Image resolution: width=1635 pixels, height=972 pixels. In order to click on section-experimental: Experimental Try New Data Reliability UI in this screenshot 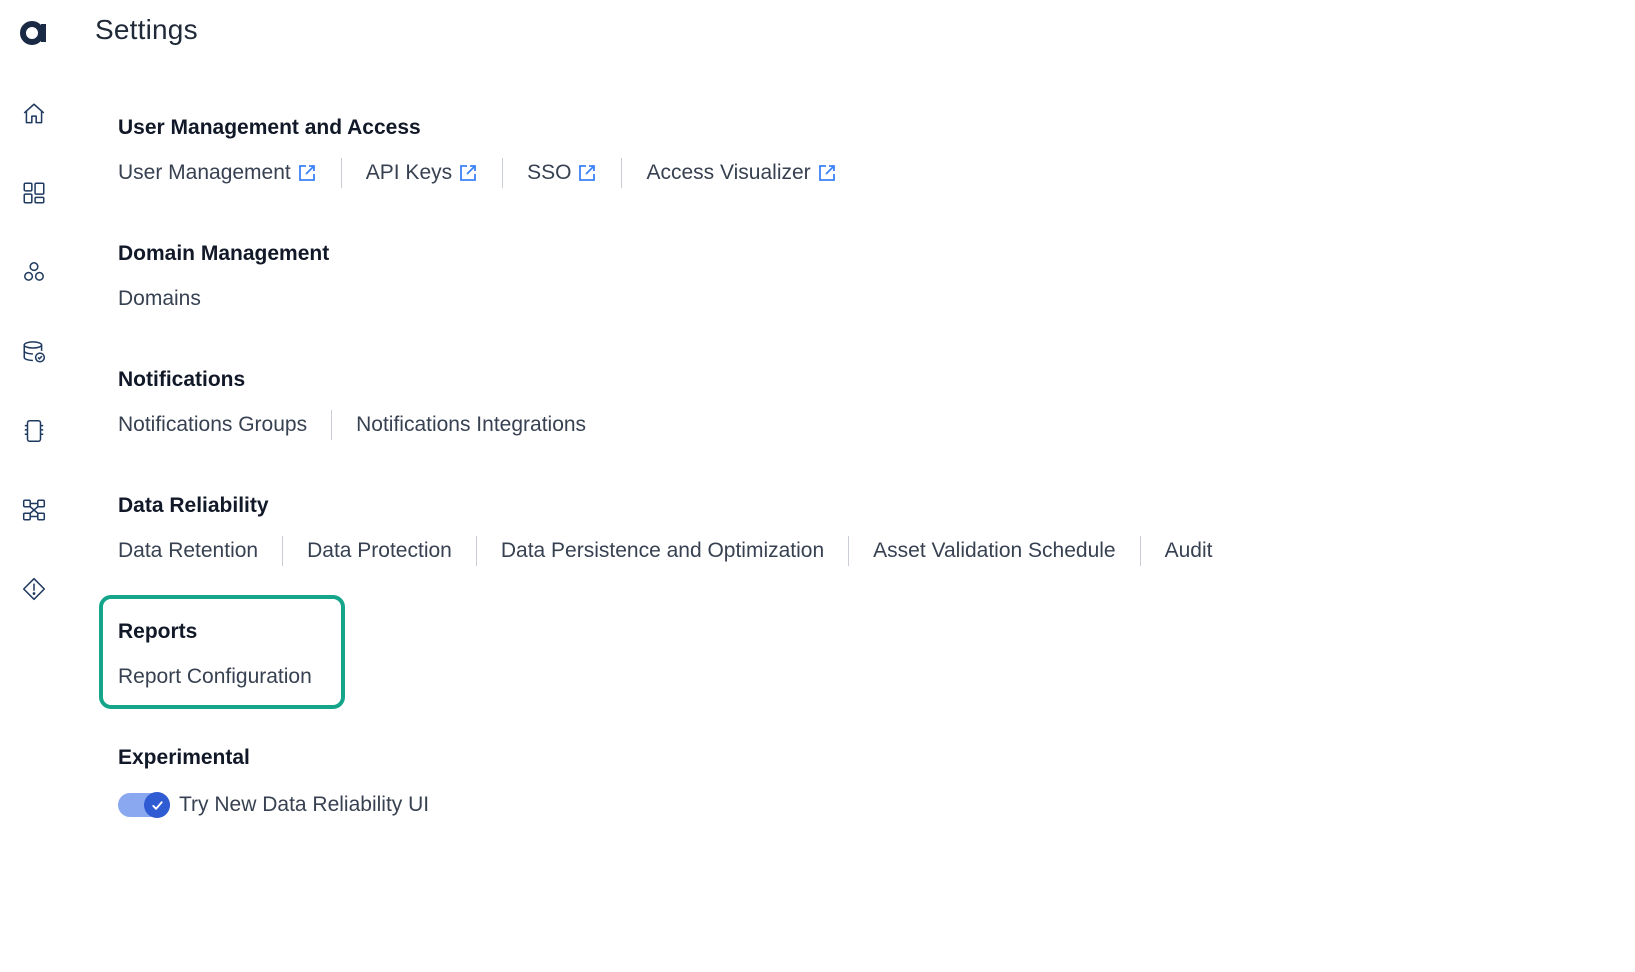, I will do `click(273, 782)`.